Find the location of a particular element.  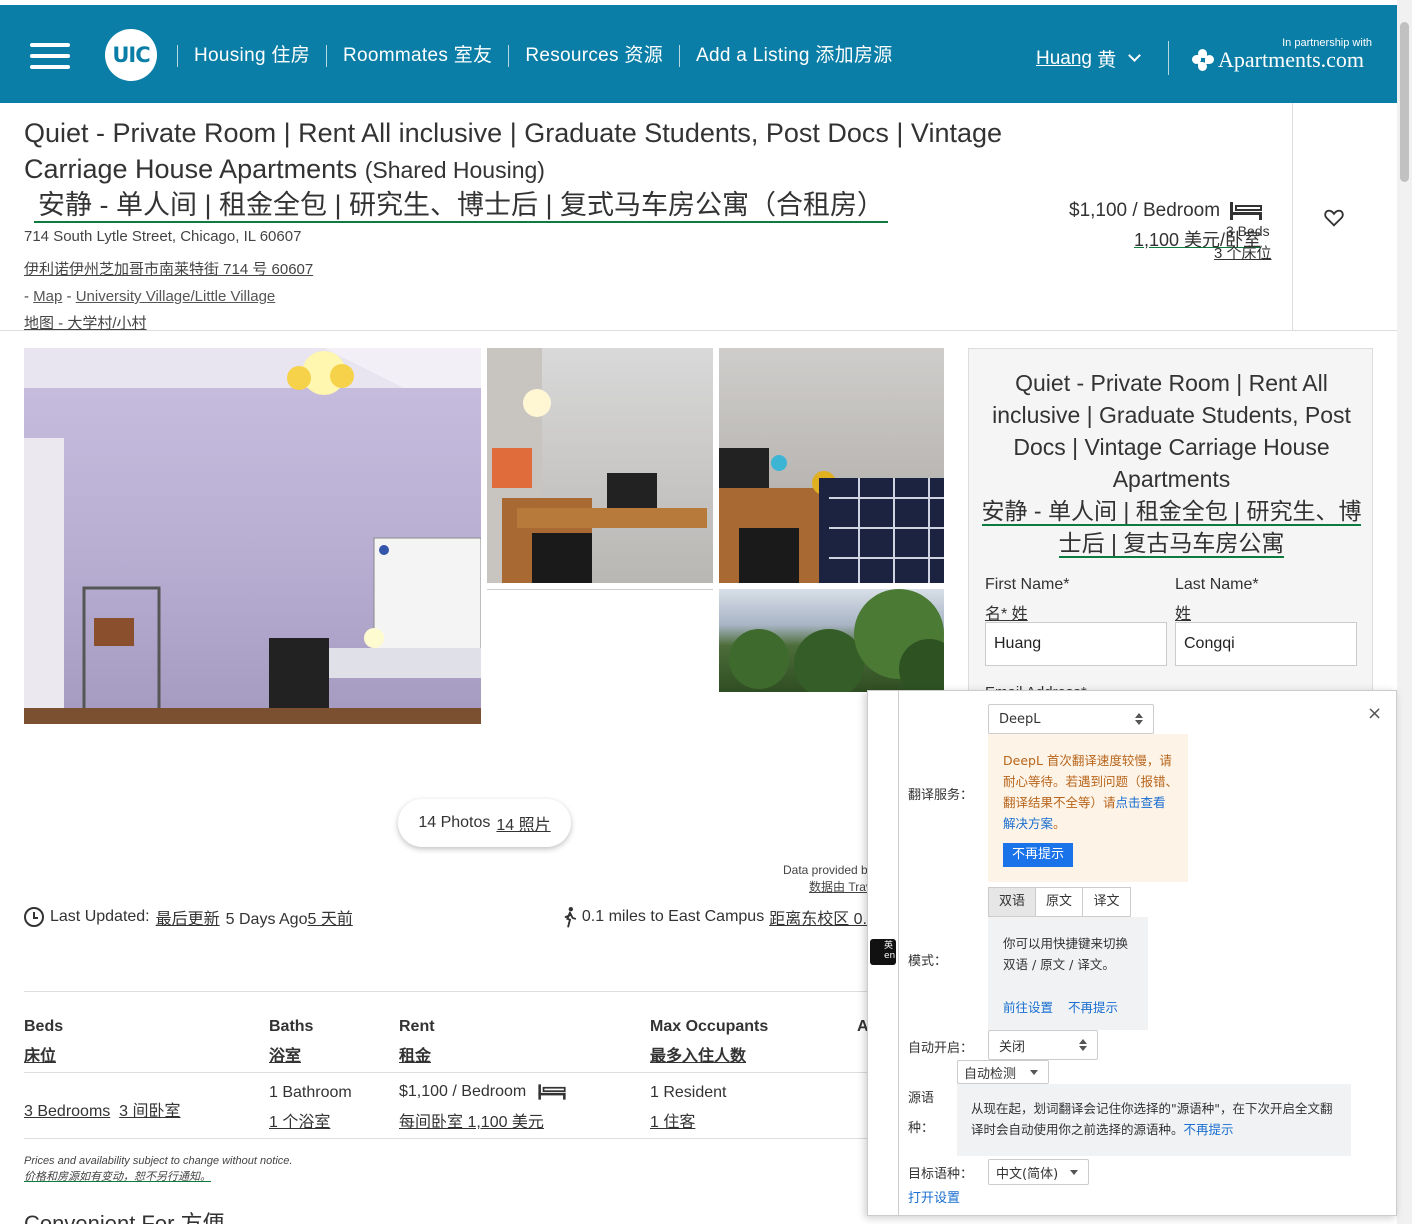

select-arrows-icon is located at coordinates (1139, 719).